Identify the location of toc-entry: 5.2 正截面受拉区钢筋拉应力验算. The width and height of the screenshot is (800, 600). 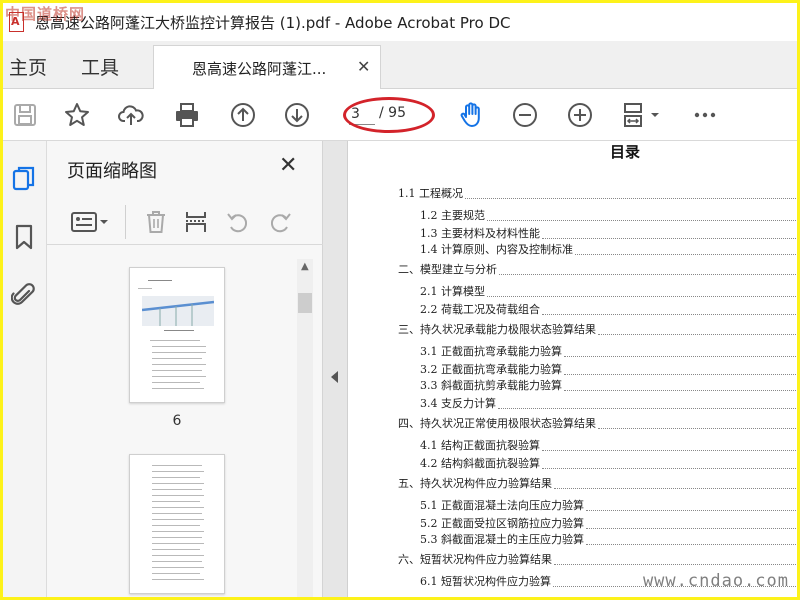
(608, 523).